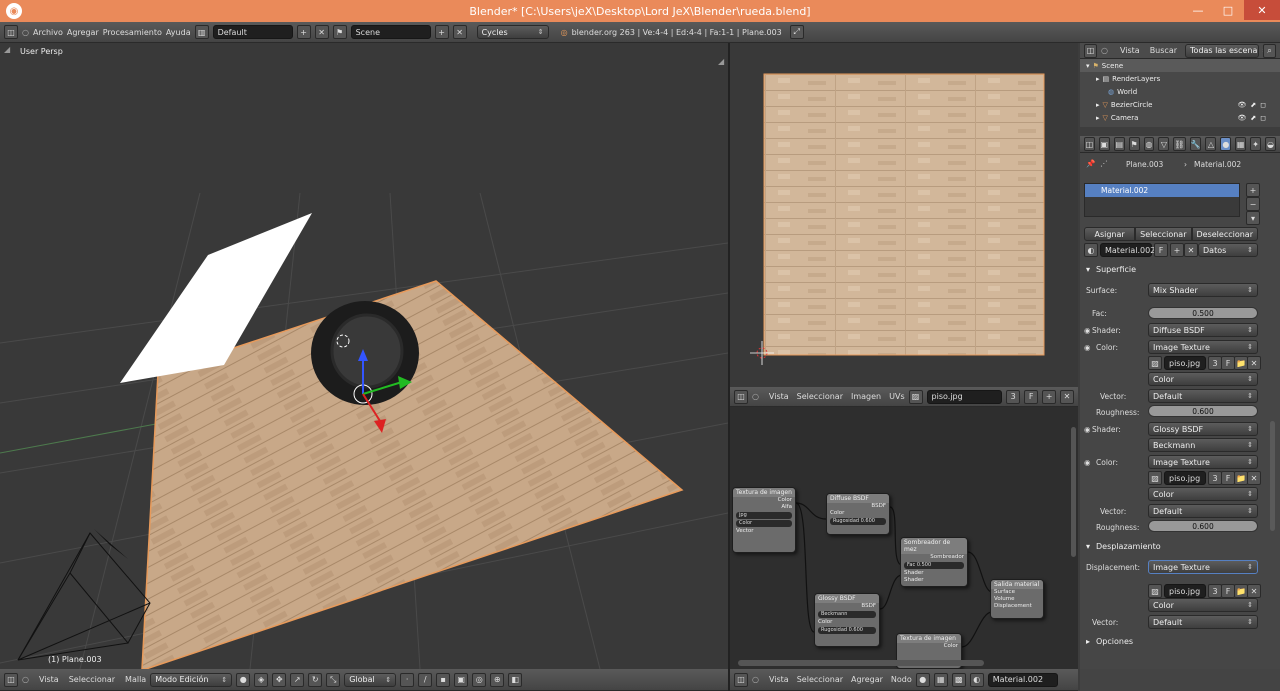 Image resolution: width=1280 pixels, height=691 pixels. What do you see at coordinates (1203, 379) in the screenshot?
I see `img1-color-dropdown: Color` at bounding box center [1203, 379].